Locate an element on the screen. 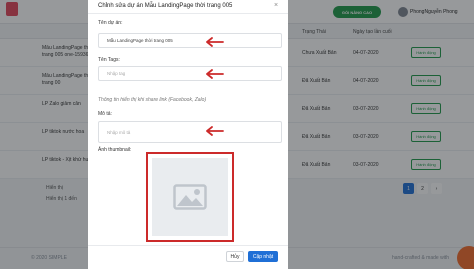 The image size is (474, 269). description-textarea: Nhập mô tả is located at coordinates (190, 132).